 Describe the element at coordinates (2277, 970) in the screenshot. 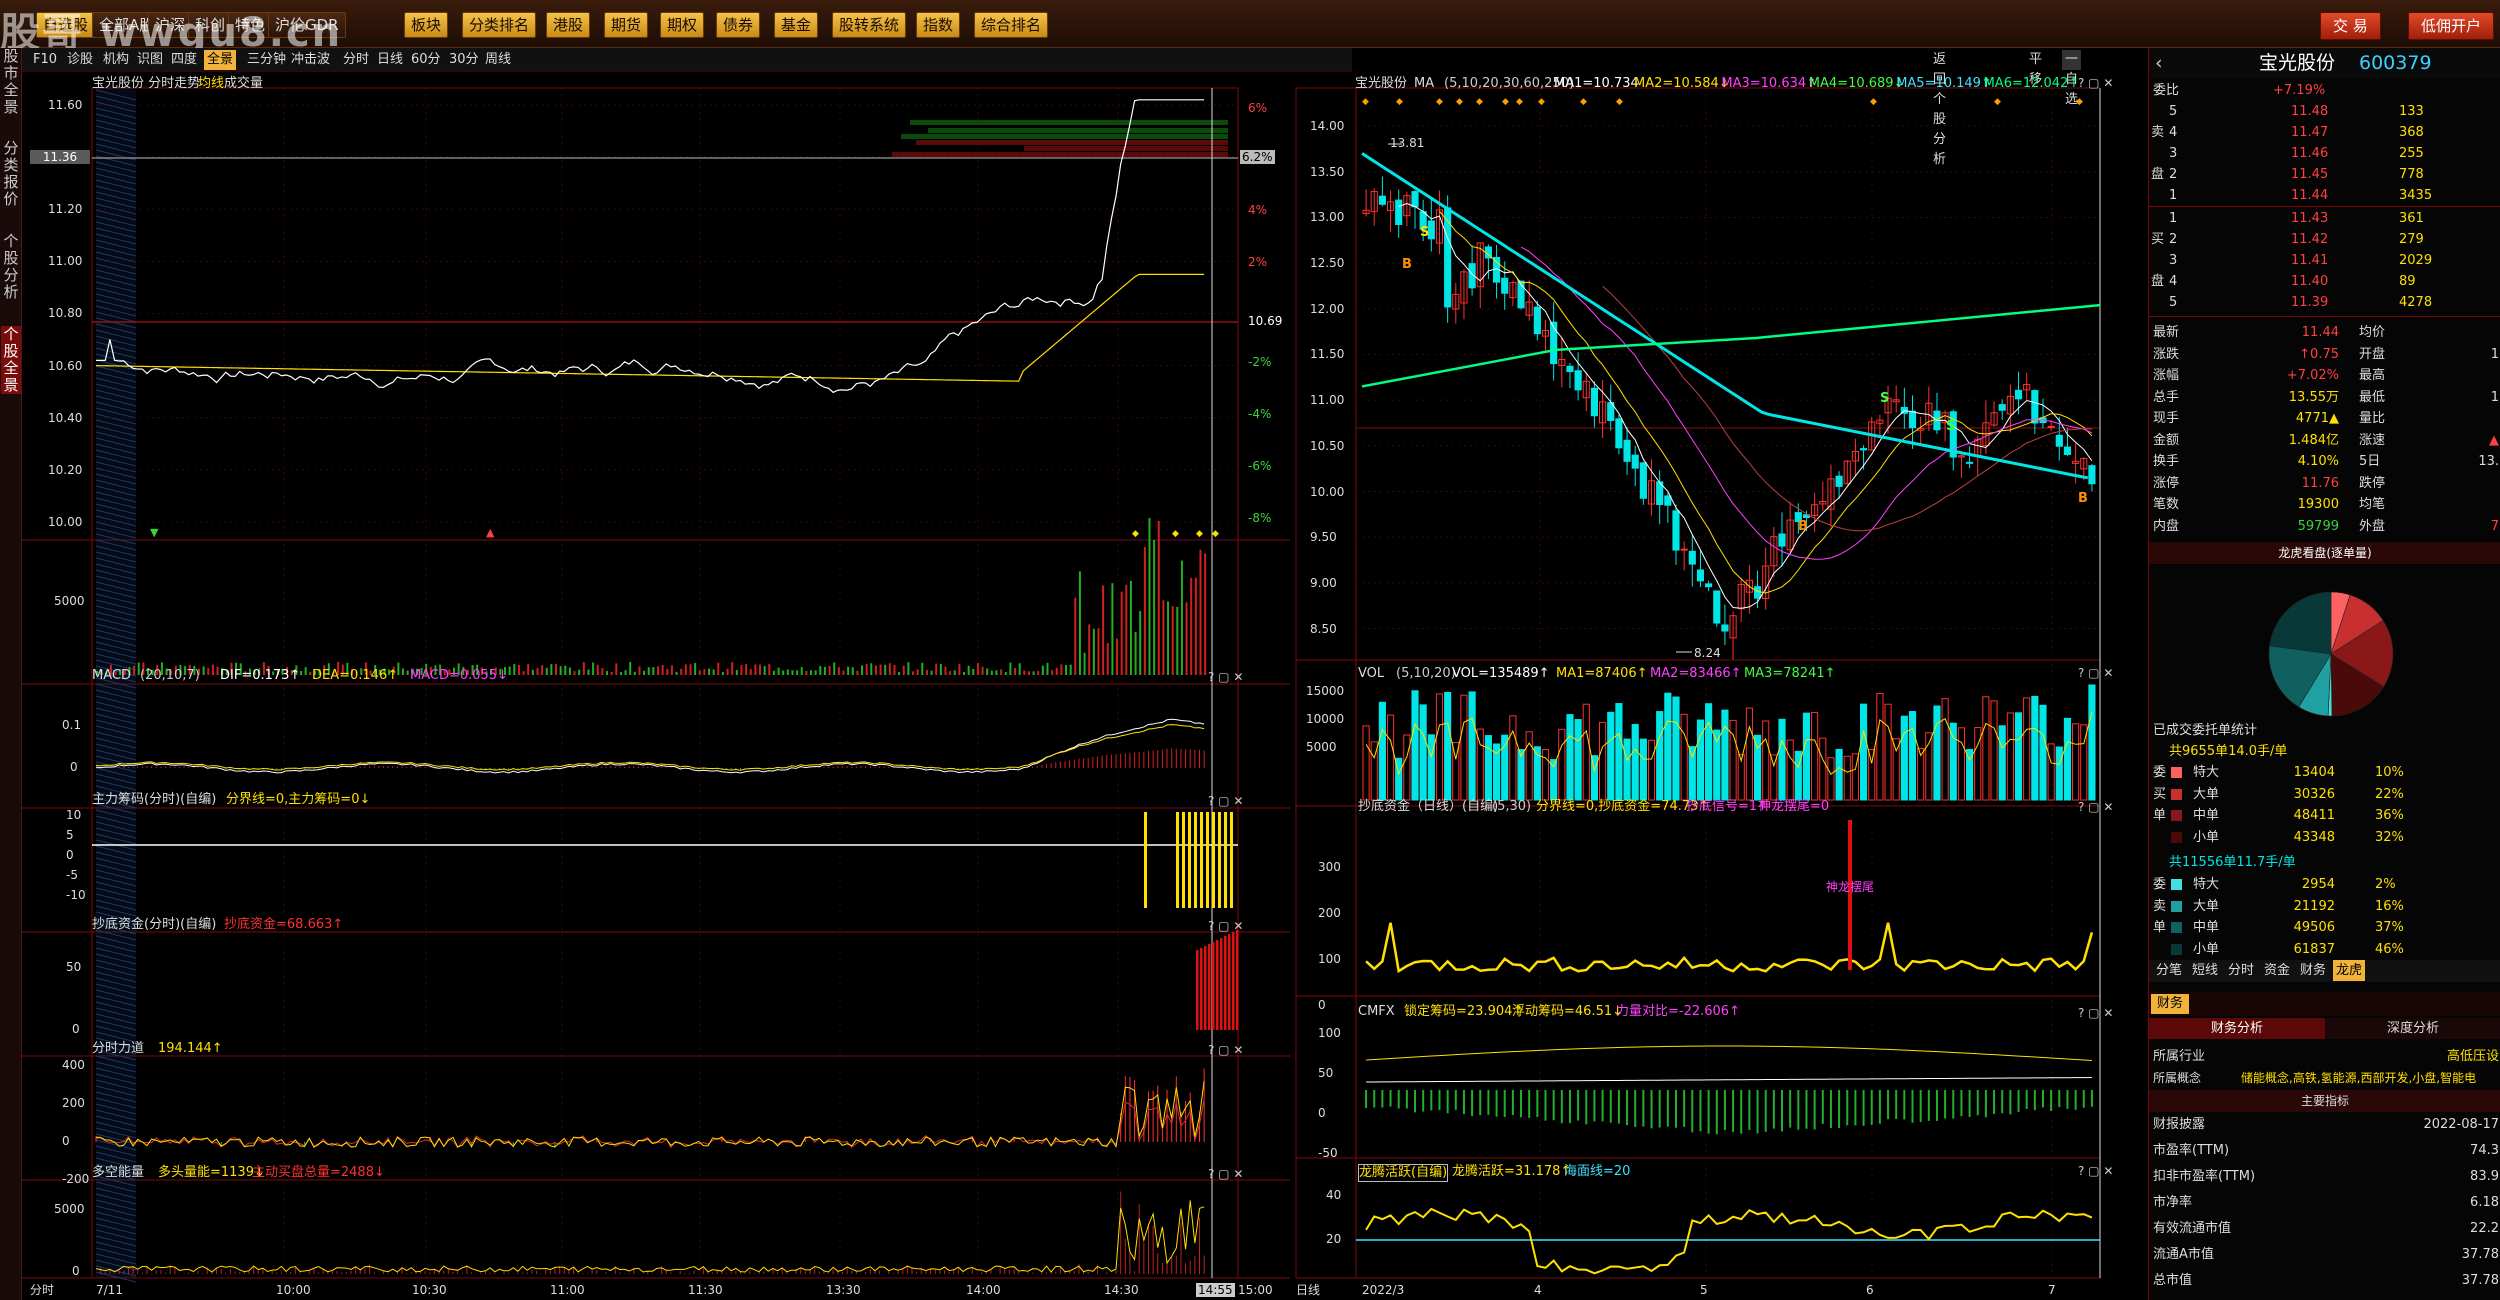

I see `quote-tab-3: 资金` at that location.